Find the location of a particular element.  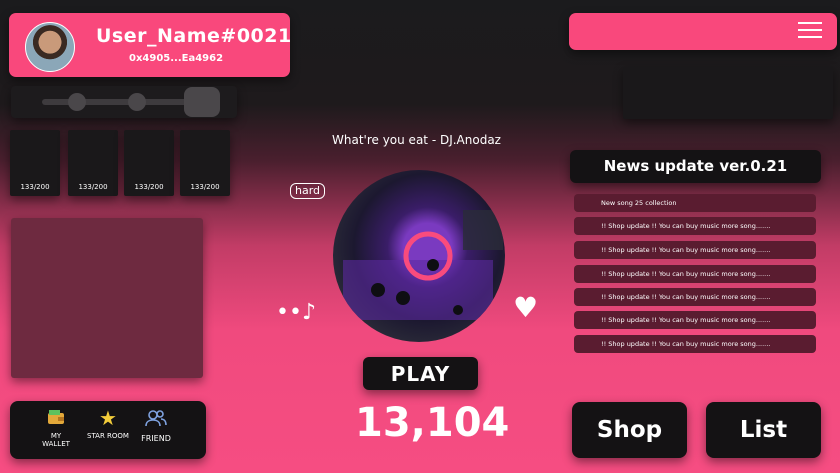

avatar is located at coordinates (50, 47).